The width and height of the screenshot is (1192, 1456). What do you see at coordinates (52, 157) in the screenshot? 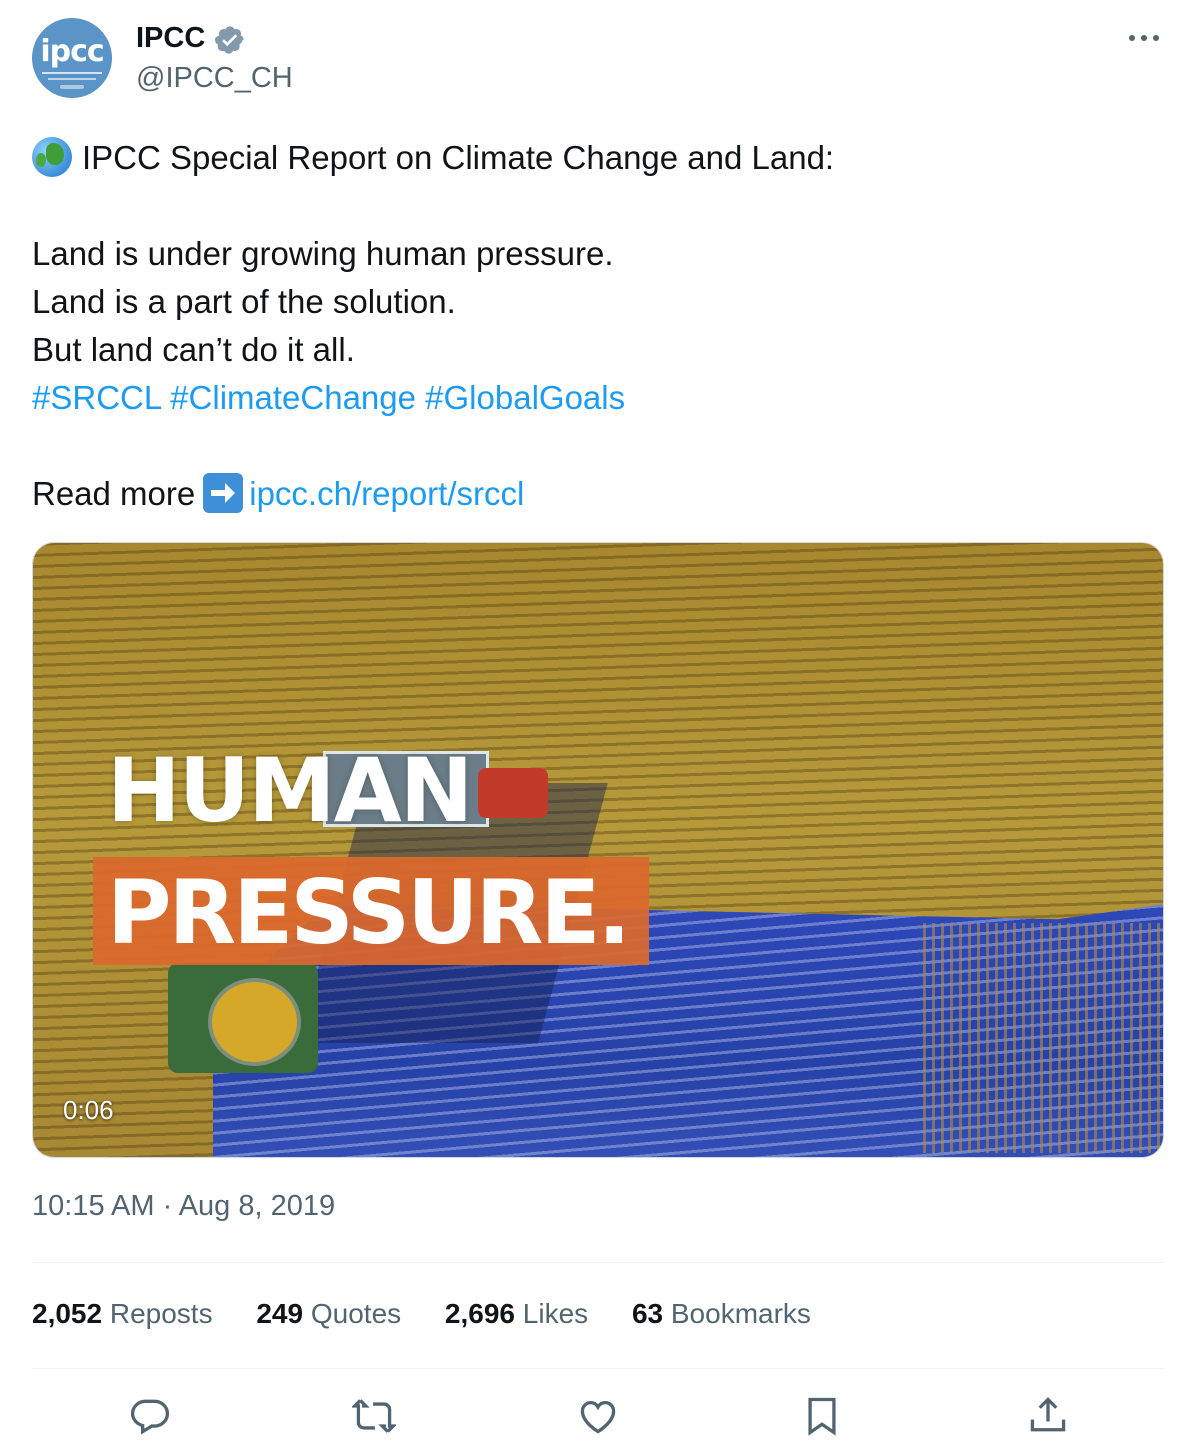
I see `globe-africa-icon` at bounding box center [52, 157].